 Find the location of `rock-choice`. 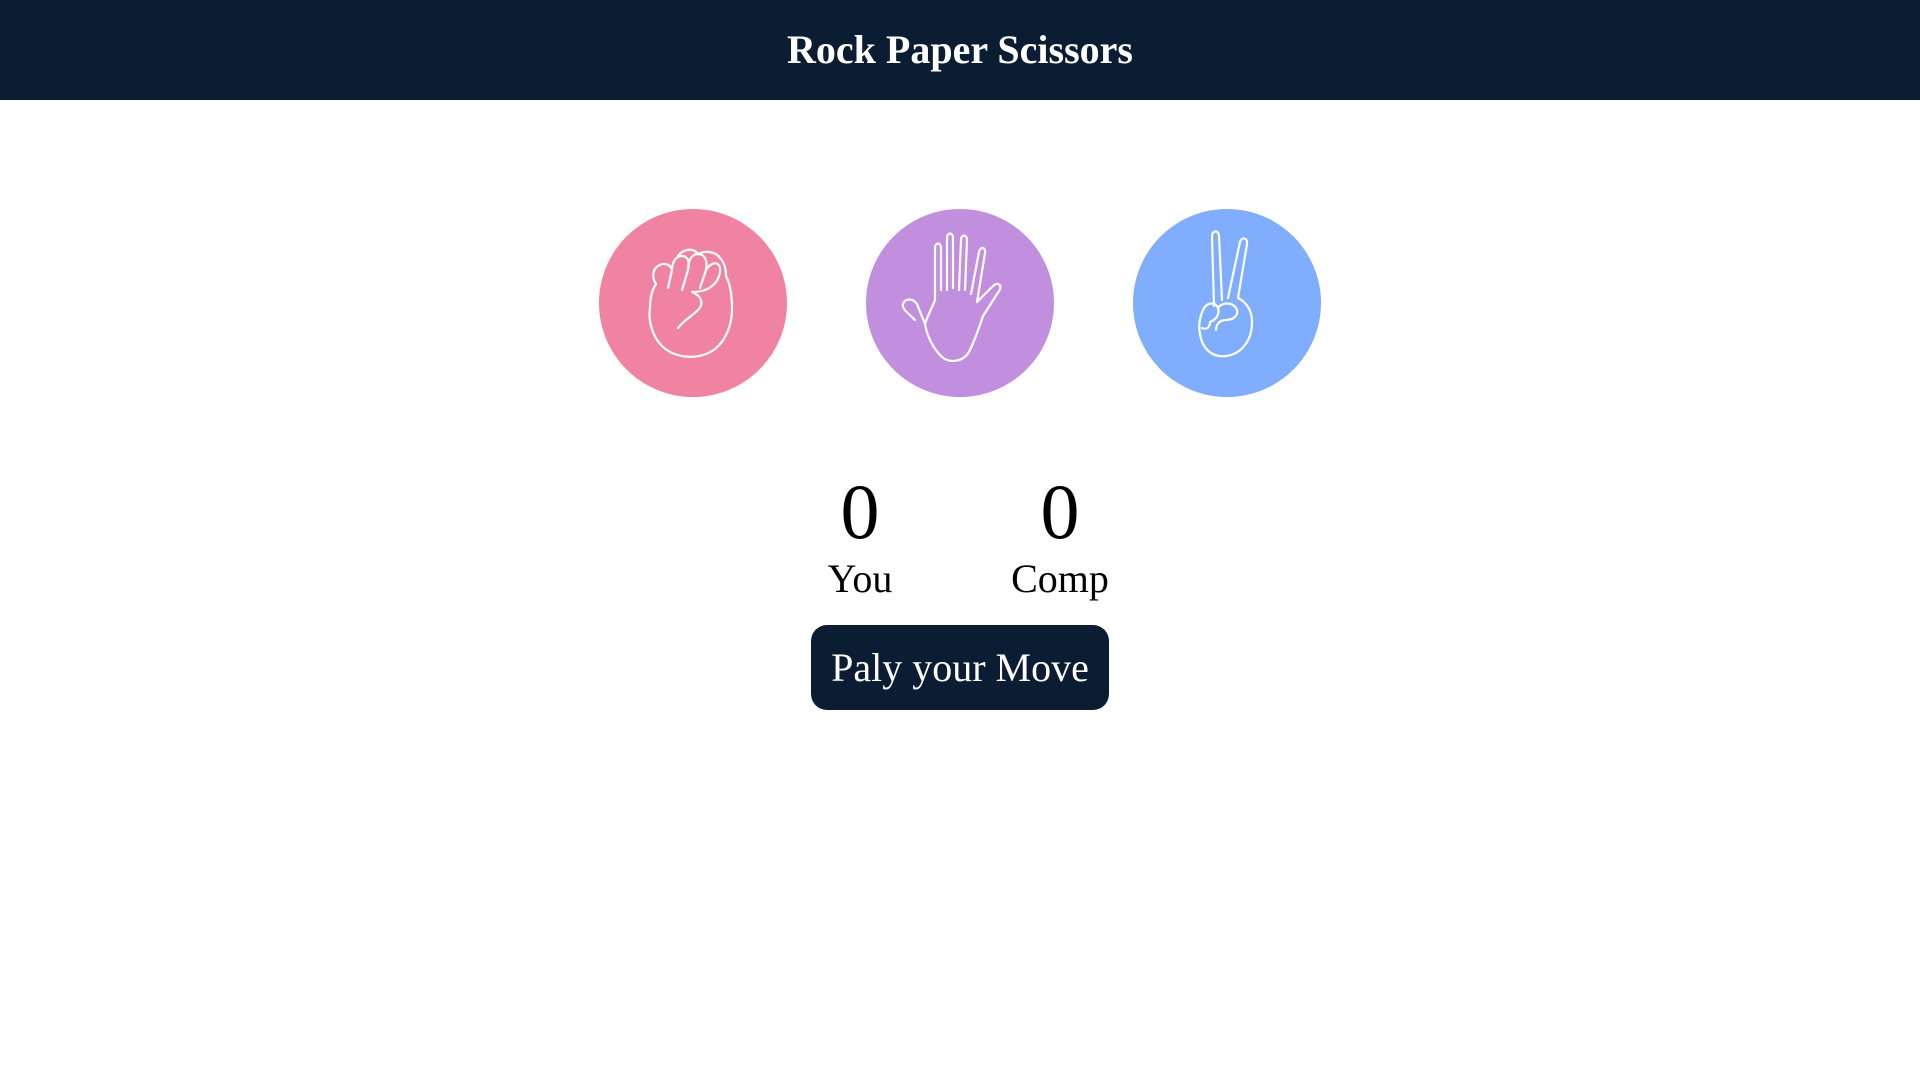

rock-choice is located at coordinates (693, 303).